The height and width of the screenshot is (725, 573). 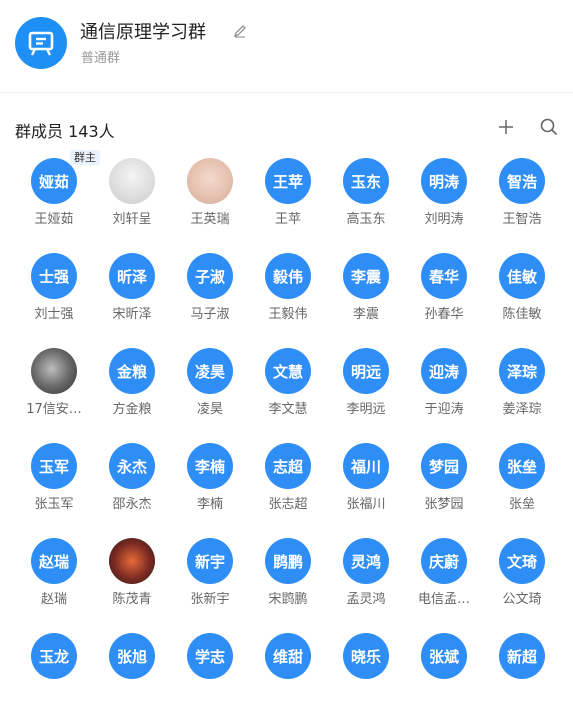 I want to click on member-item: 智浩 王智浩, so click(x=522, y=202).